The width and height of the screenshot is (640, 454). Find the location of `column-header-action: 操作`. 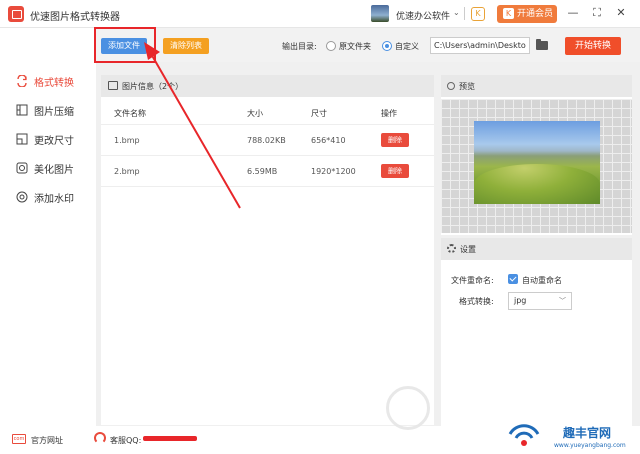

column-header-action: 操作 is located at coordinates (389, 113).